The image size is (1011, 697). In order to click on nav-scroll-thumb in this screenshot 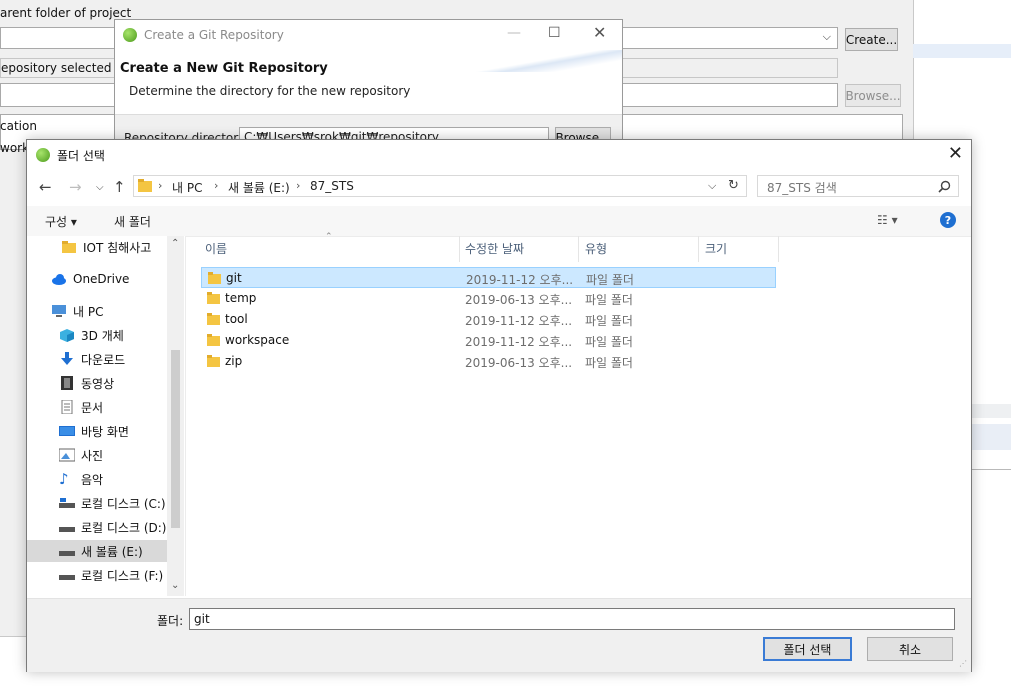, I will do `click(175, 439)`.